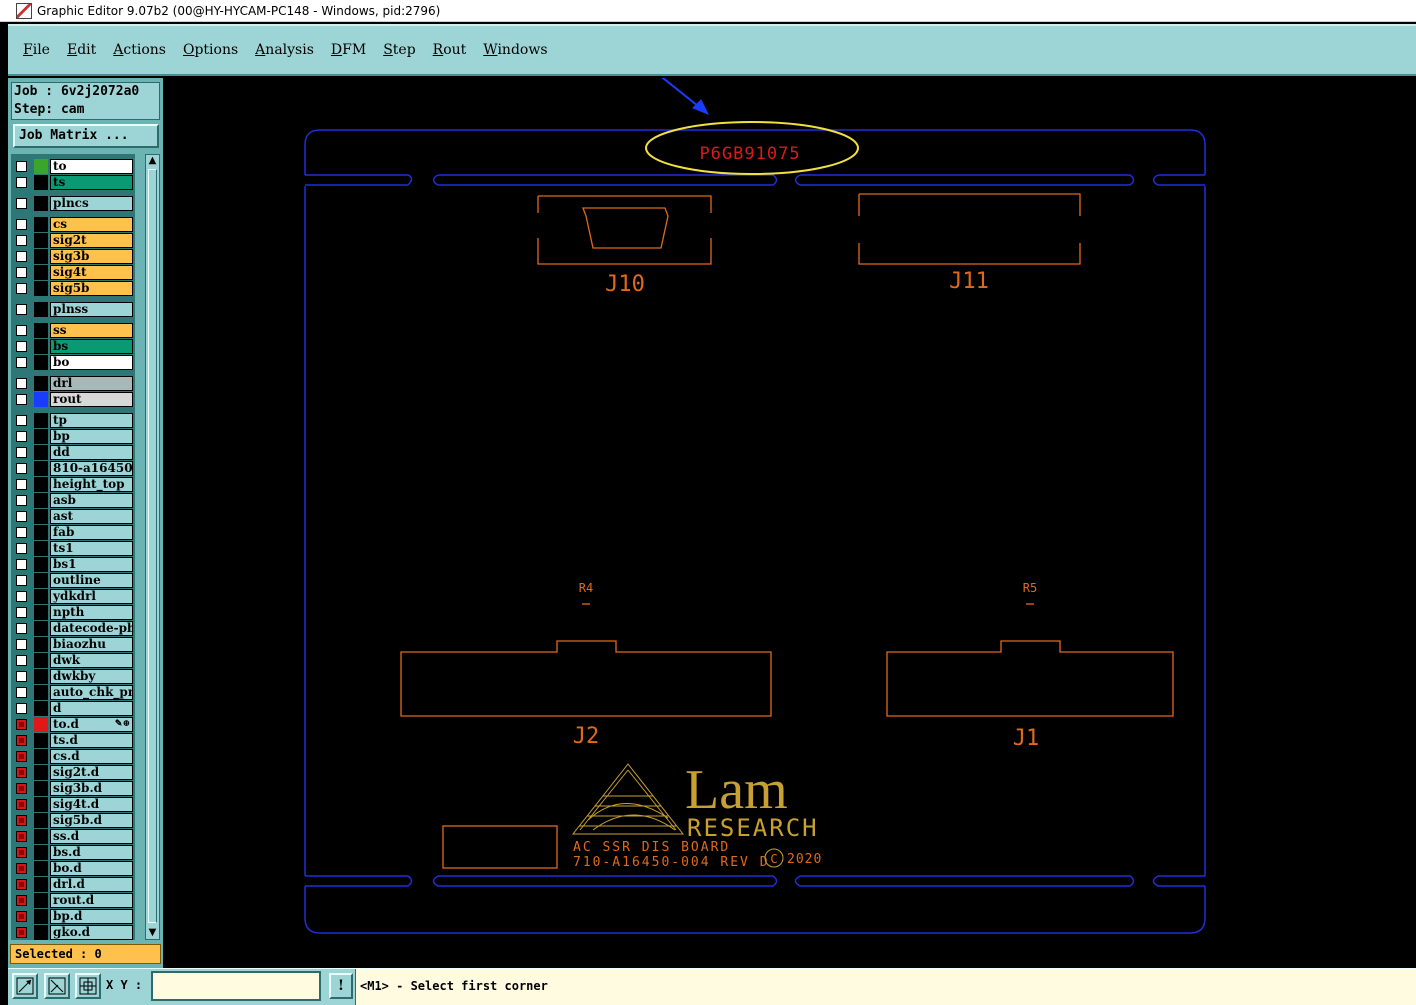 The image size is (1416, 1005). I want to click on layer-name: bs.d, so click(91, 852).